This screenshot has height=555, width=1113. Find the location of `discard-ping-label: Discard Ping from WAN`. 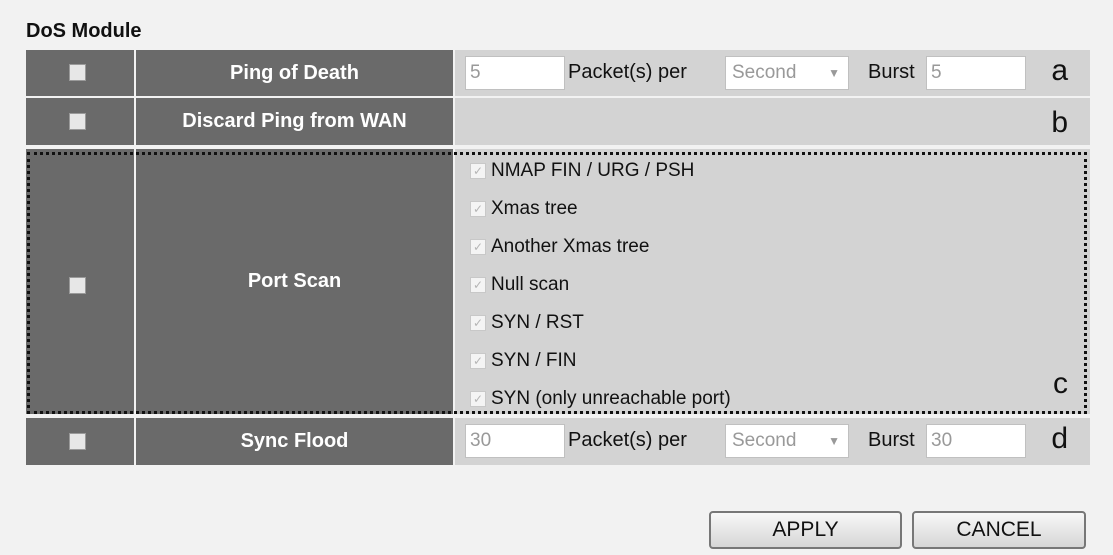

discard-ping-label: Discard Ping from WAN is located at coordinates (294, 121).